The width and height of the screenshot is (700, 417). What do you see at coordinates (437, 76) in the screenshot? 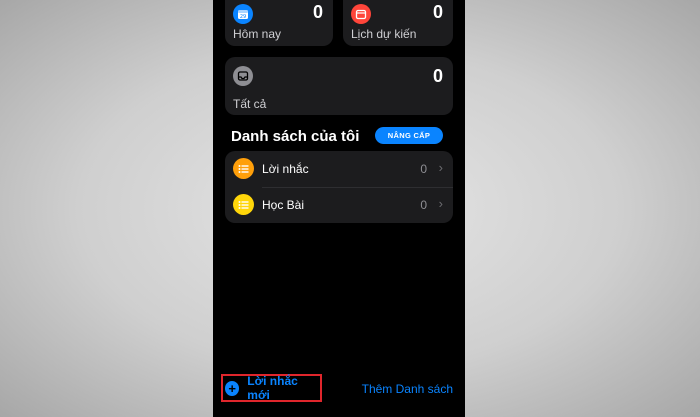
I see `all-count: 0` at bounding box center [437, 76].